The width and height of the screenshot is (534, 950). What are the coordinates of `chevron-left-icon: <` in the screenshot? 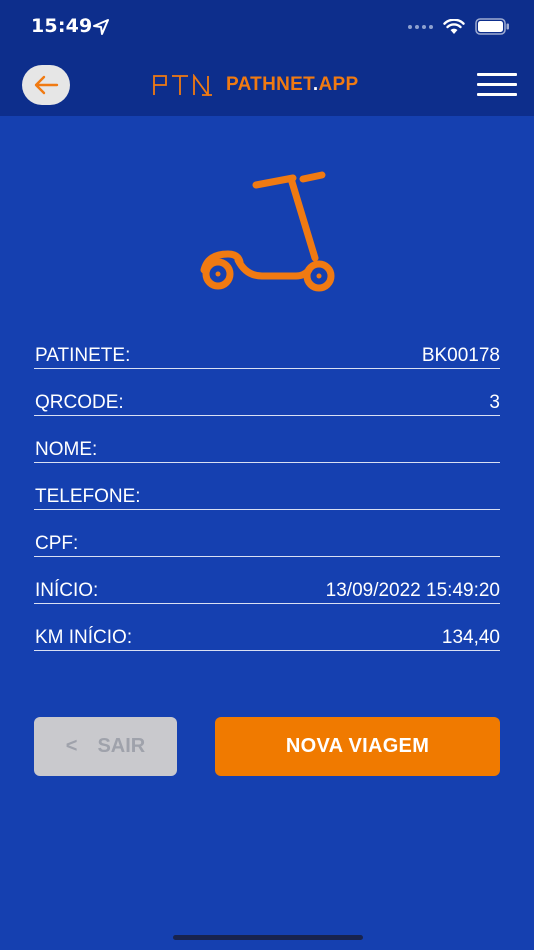 It's located at (71, 746).